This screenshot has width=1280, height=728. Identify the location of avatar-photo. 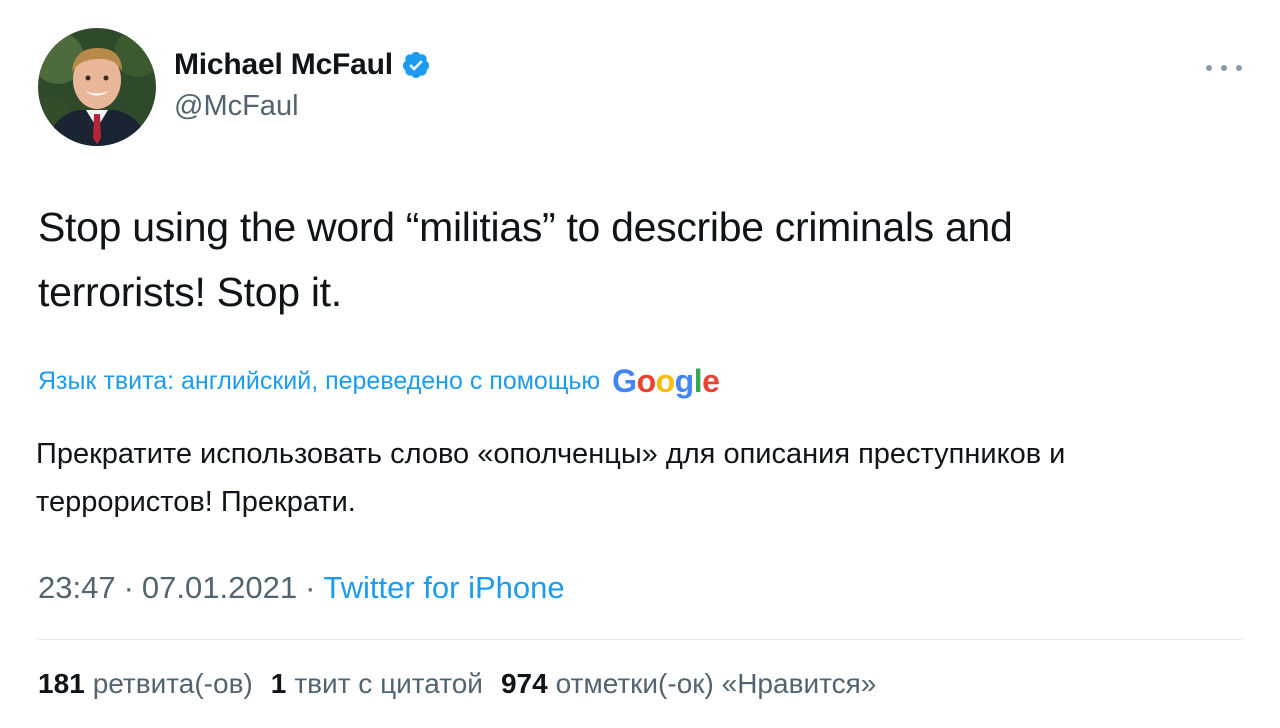
(97, 87).